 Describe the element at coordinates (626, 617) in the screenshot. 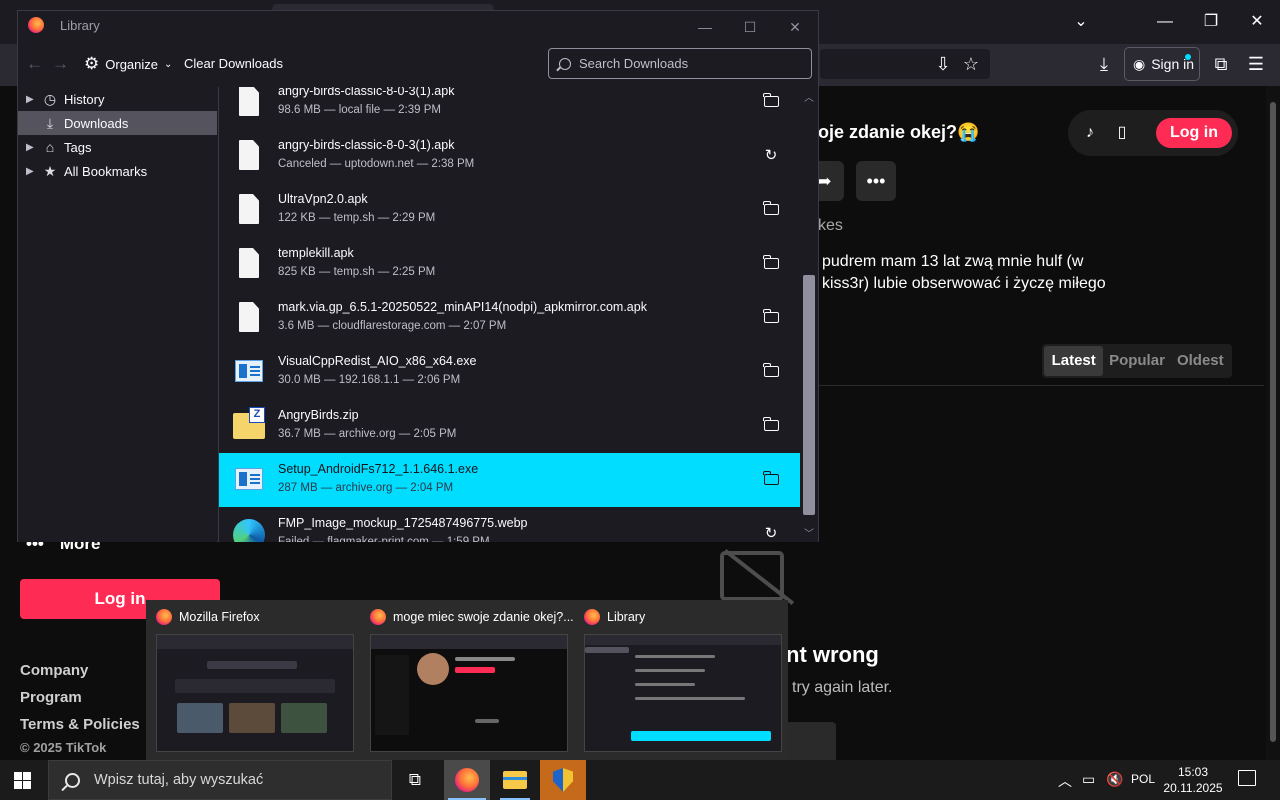

I see `preview-title: Library` at that location.